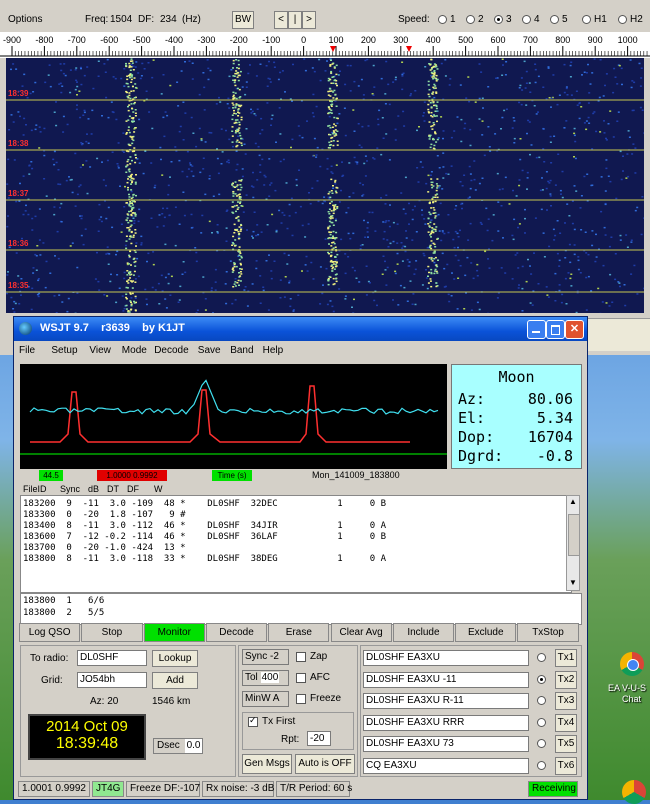 The width and height of the screenshot is (650, 804). I want to click on menu-decode: Decode, so click(171, 350).